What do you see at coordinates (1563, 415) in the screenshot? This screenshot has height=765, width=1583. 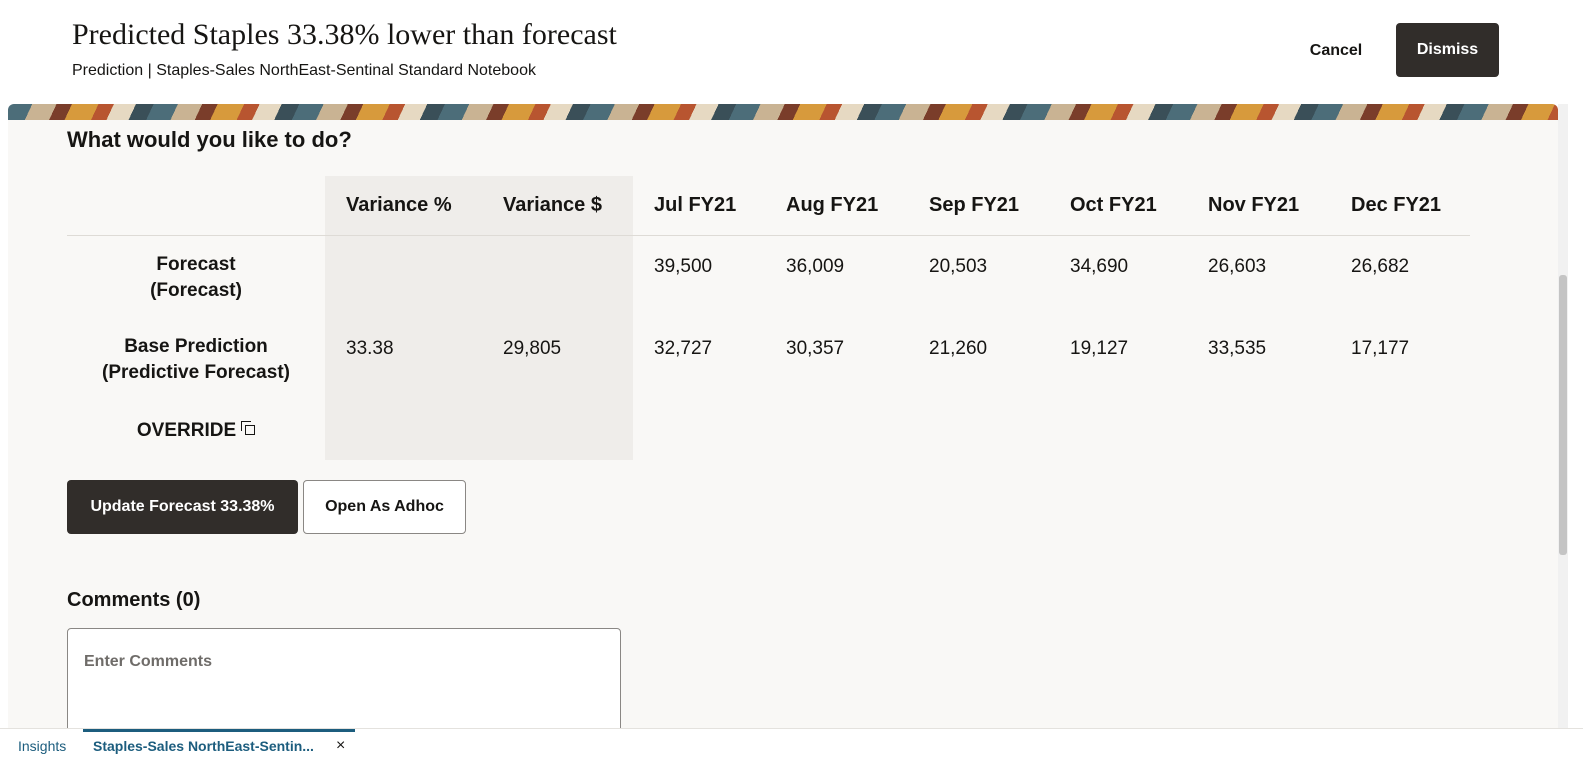 I see `scrollbar-thumb` at bounding box center [1563, 415].